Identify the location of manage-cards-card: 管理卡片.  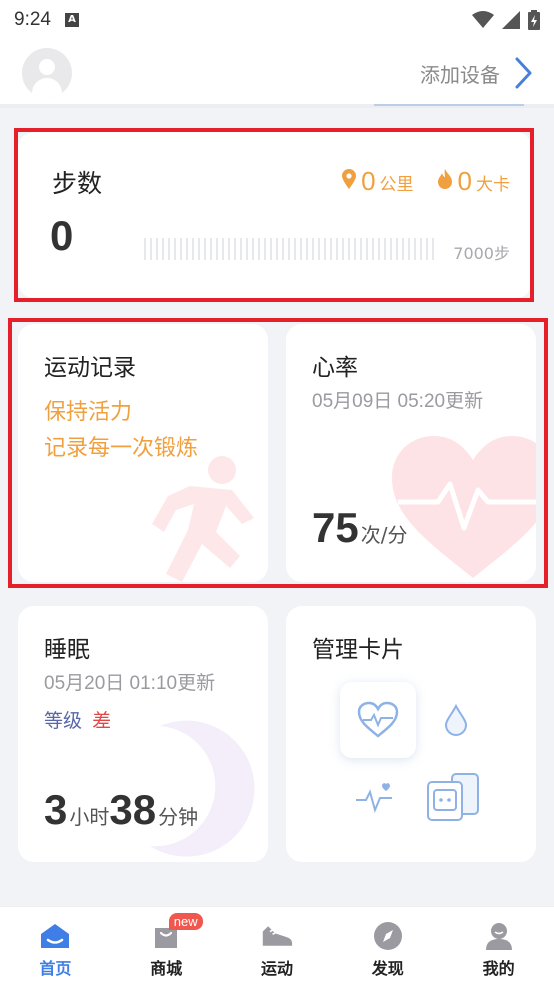
(411, 734).